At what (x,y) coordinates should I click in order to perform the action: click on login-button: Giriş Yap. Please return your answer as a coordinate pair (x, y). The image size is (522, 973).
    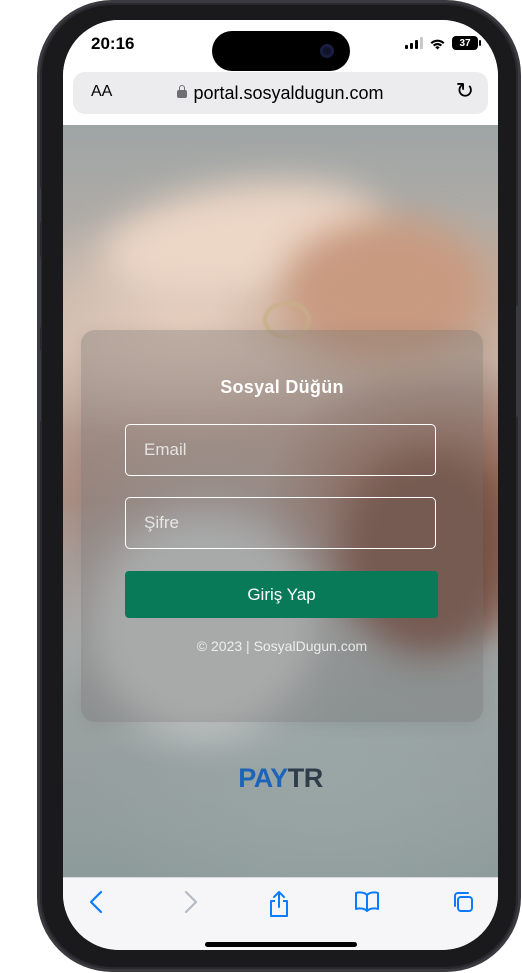
    Looking at the image, I should click on (281, 594).